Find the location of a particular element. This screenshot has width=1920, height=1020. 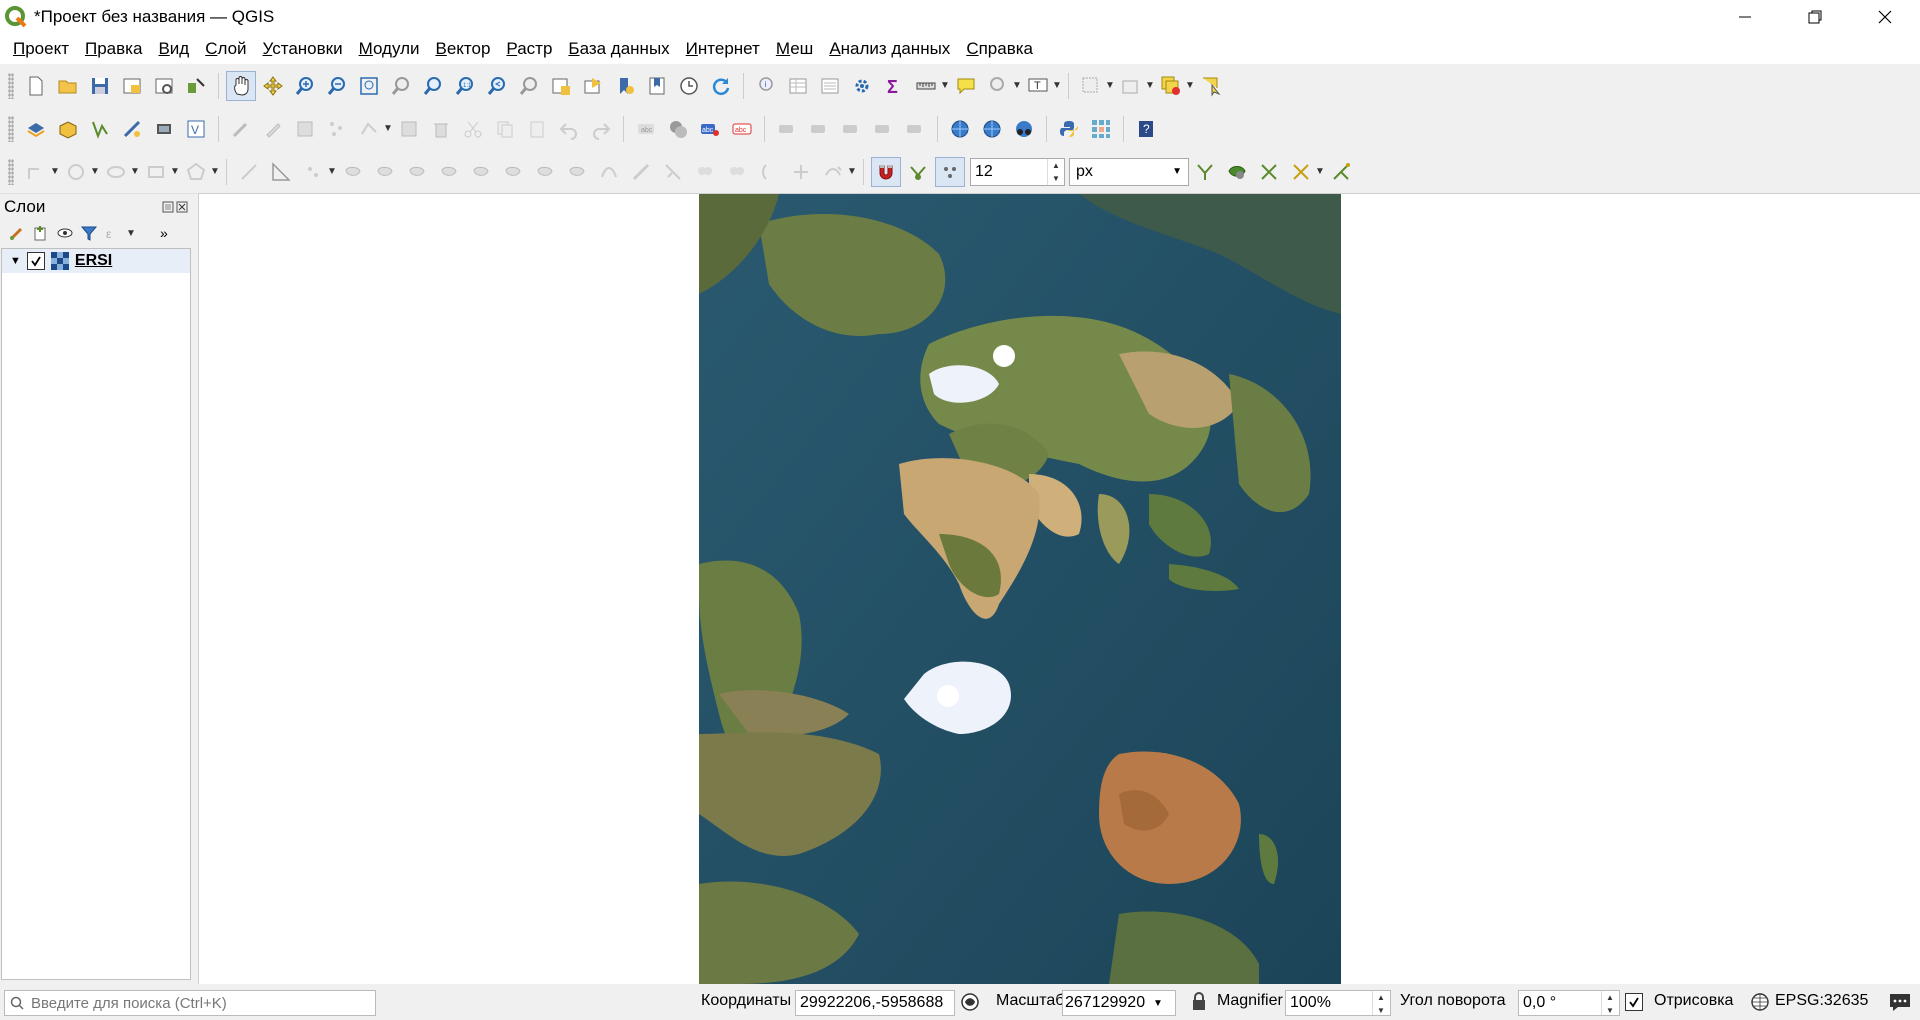

eye-icon is located at coordinates (65, 233).